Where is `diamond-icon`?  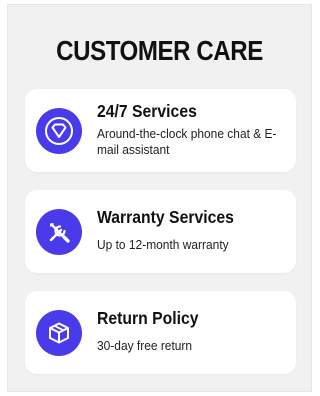
diamond-icon is located at coordinates (59, 130).